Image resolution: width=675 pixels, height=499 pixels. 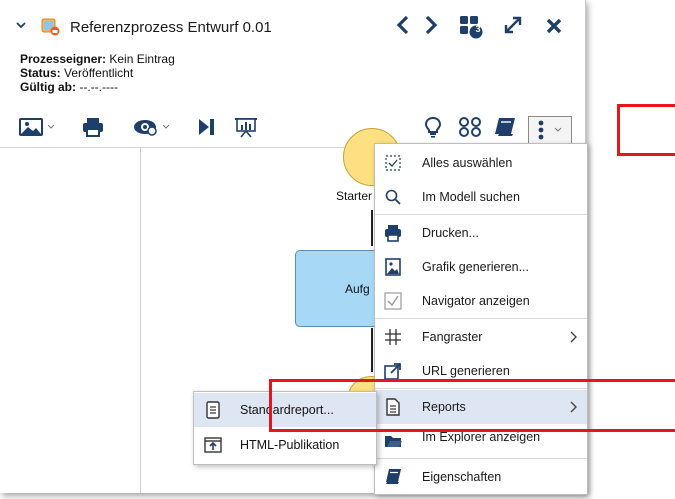 I want to click on next-icon, so click(x=431, y=25).